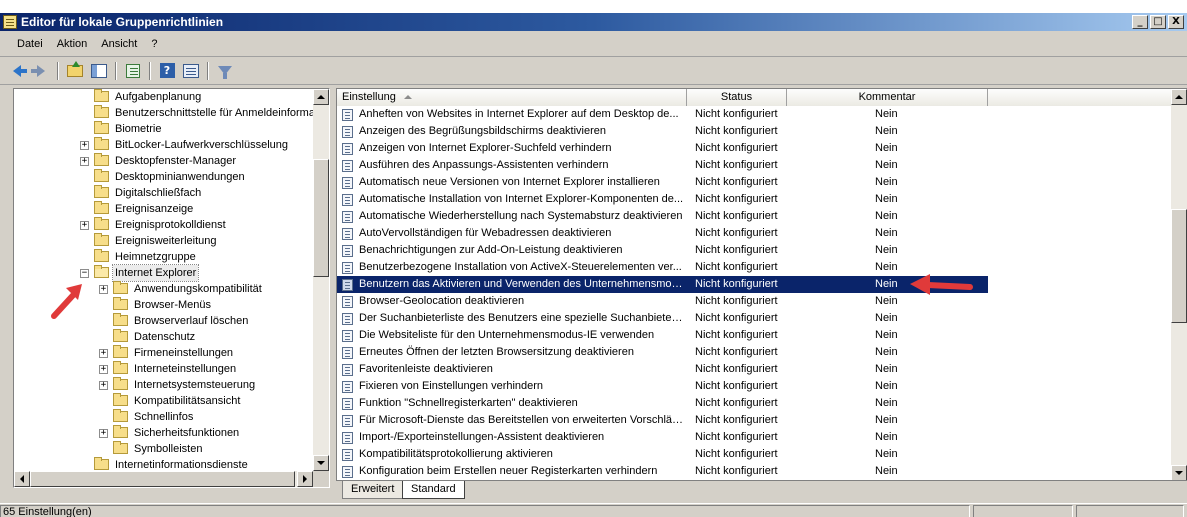 The width and height of the screenshot is (1187, 517). I want to click on tree-item: Biometrie, so click(164, 129).